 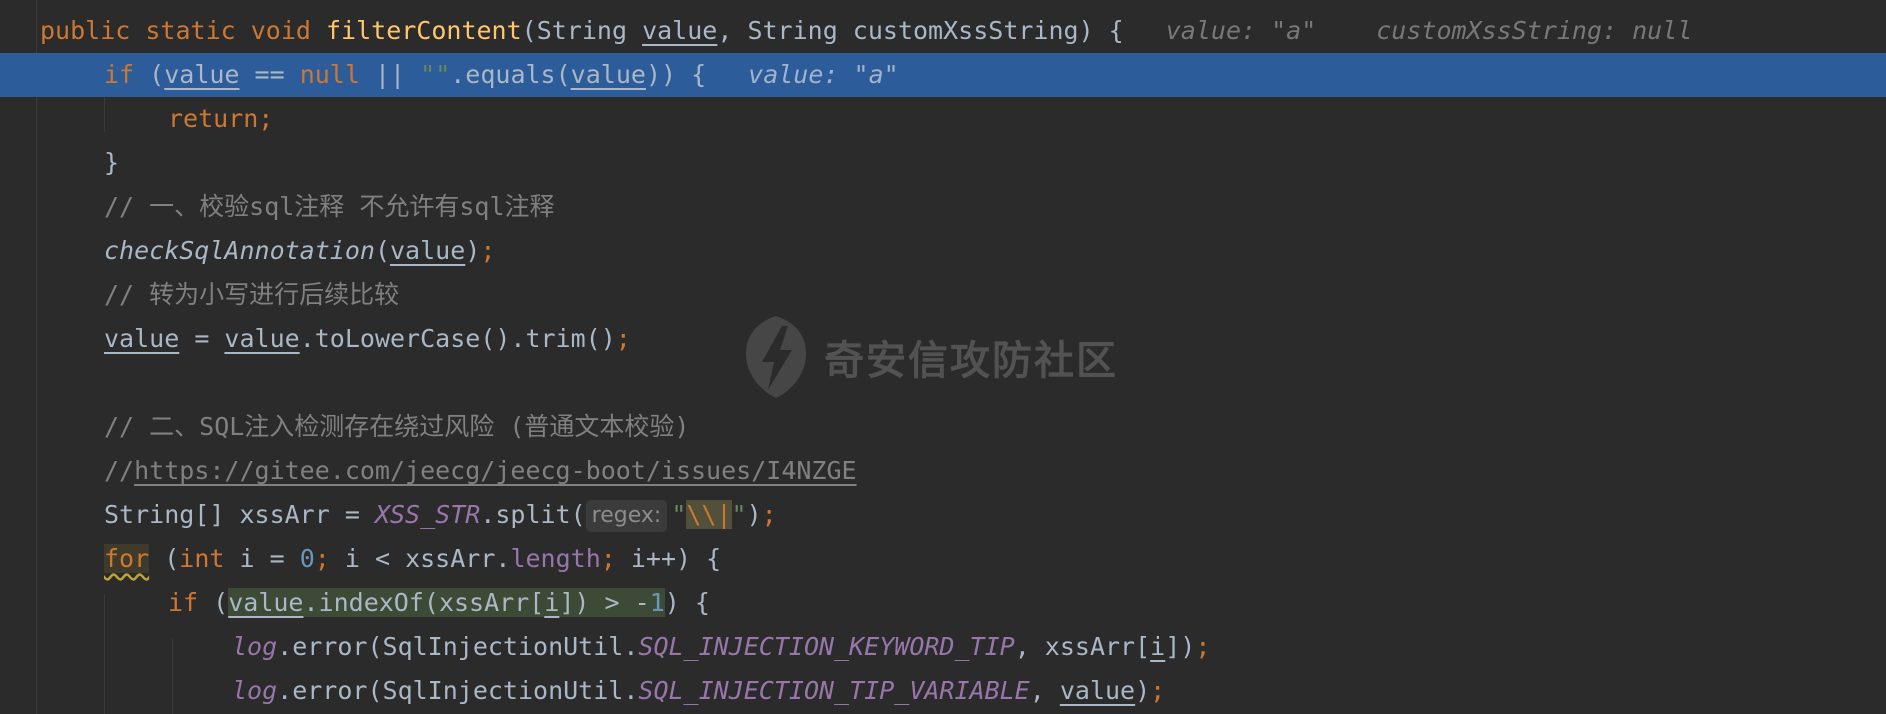 I want to click on param-hint-regex: regex:, so click(x=626, y=516).